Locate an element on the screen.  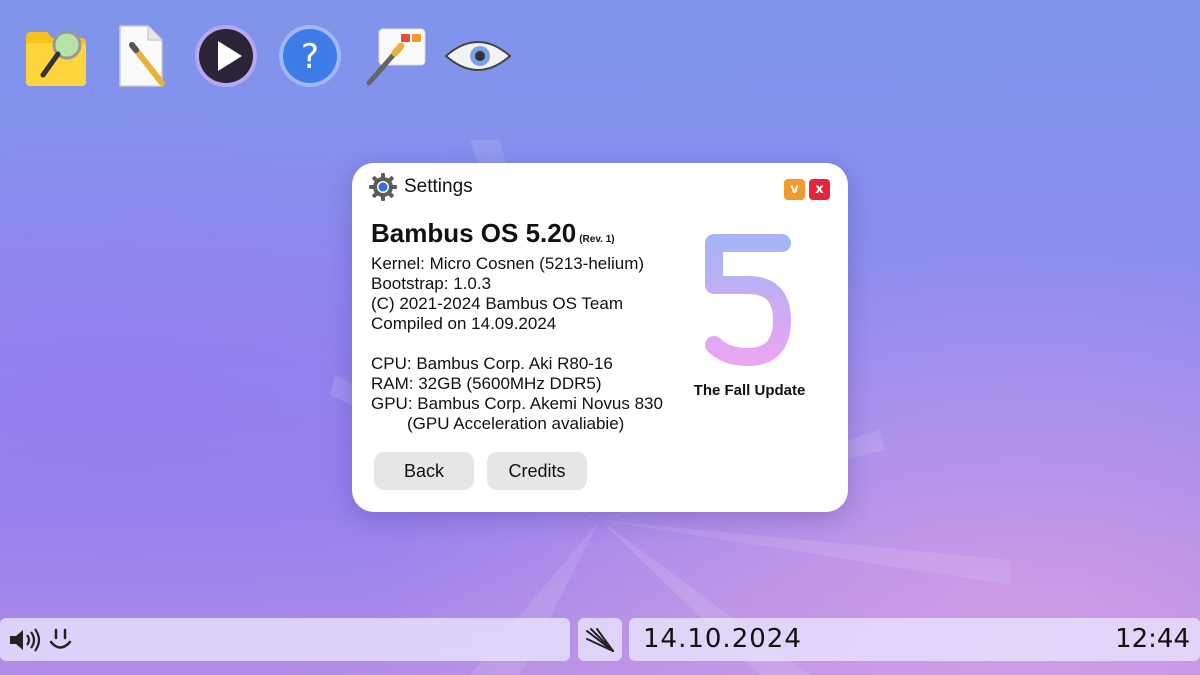
taskbar-date: 14.10.2024 is located at coordinates (722, 639).